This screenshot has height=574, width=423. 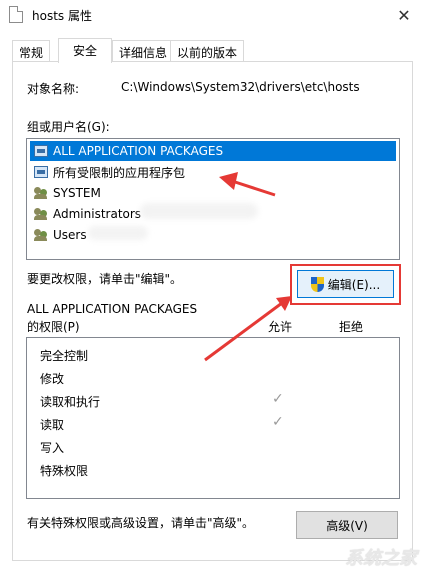 What do you see at coordinates (248, 267) in the screenshot?
I see `annotation-arrows` at bounding box center [248, 267].